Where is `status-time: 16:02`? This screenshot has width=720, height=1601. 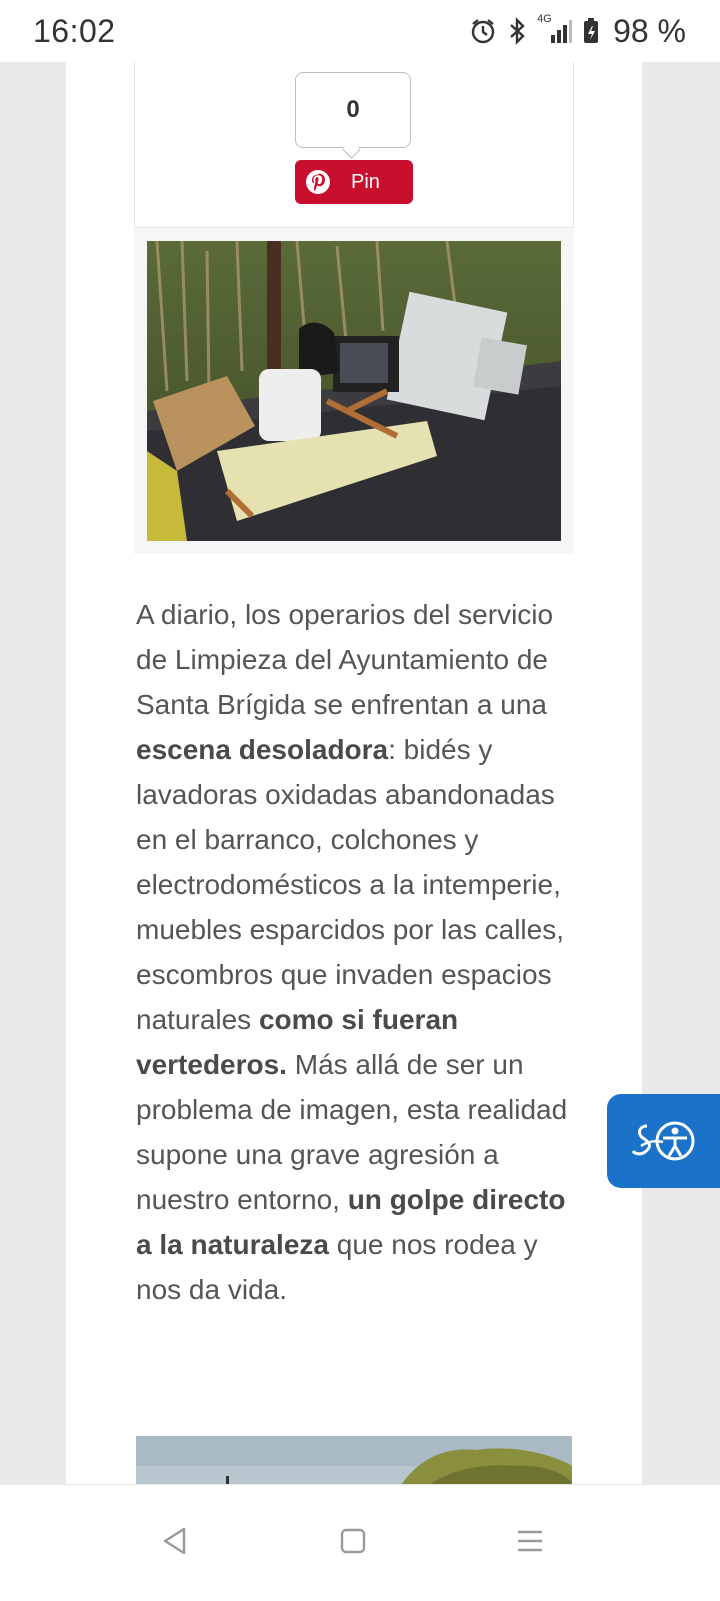
status-time: 16:02 is located at coordinates (74, 30).